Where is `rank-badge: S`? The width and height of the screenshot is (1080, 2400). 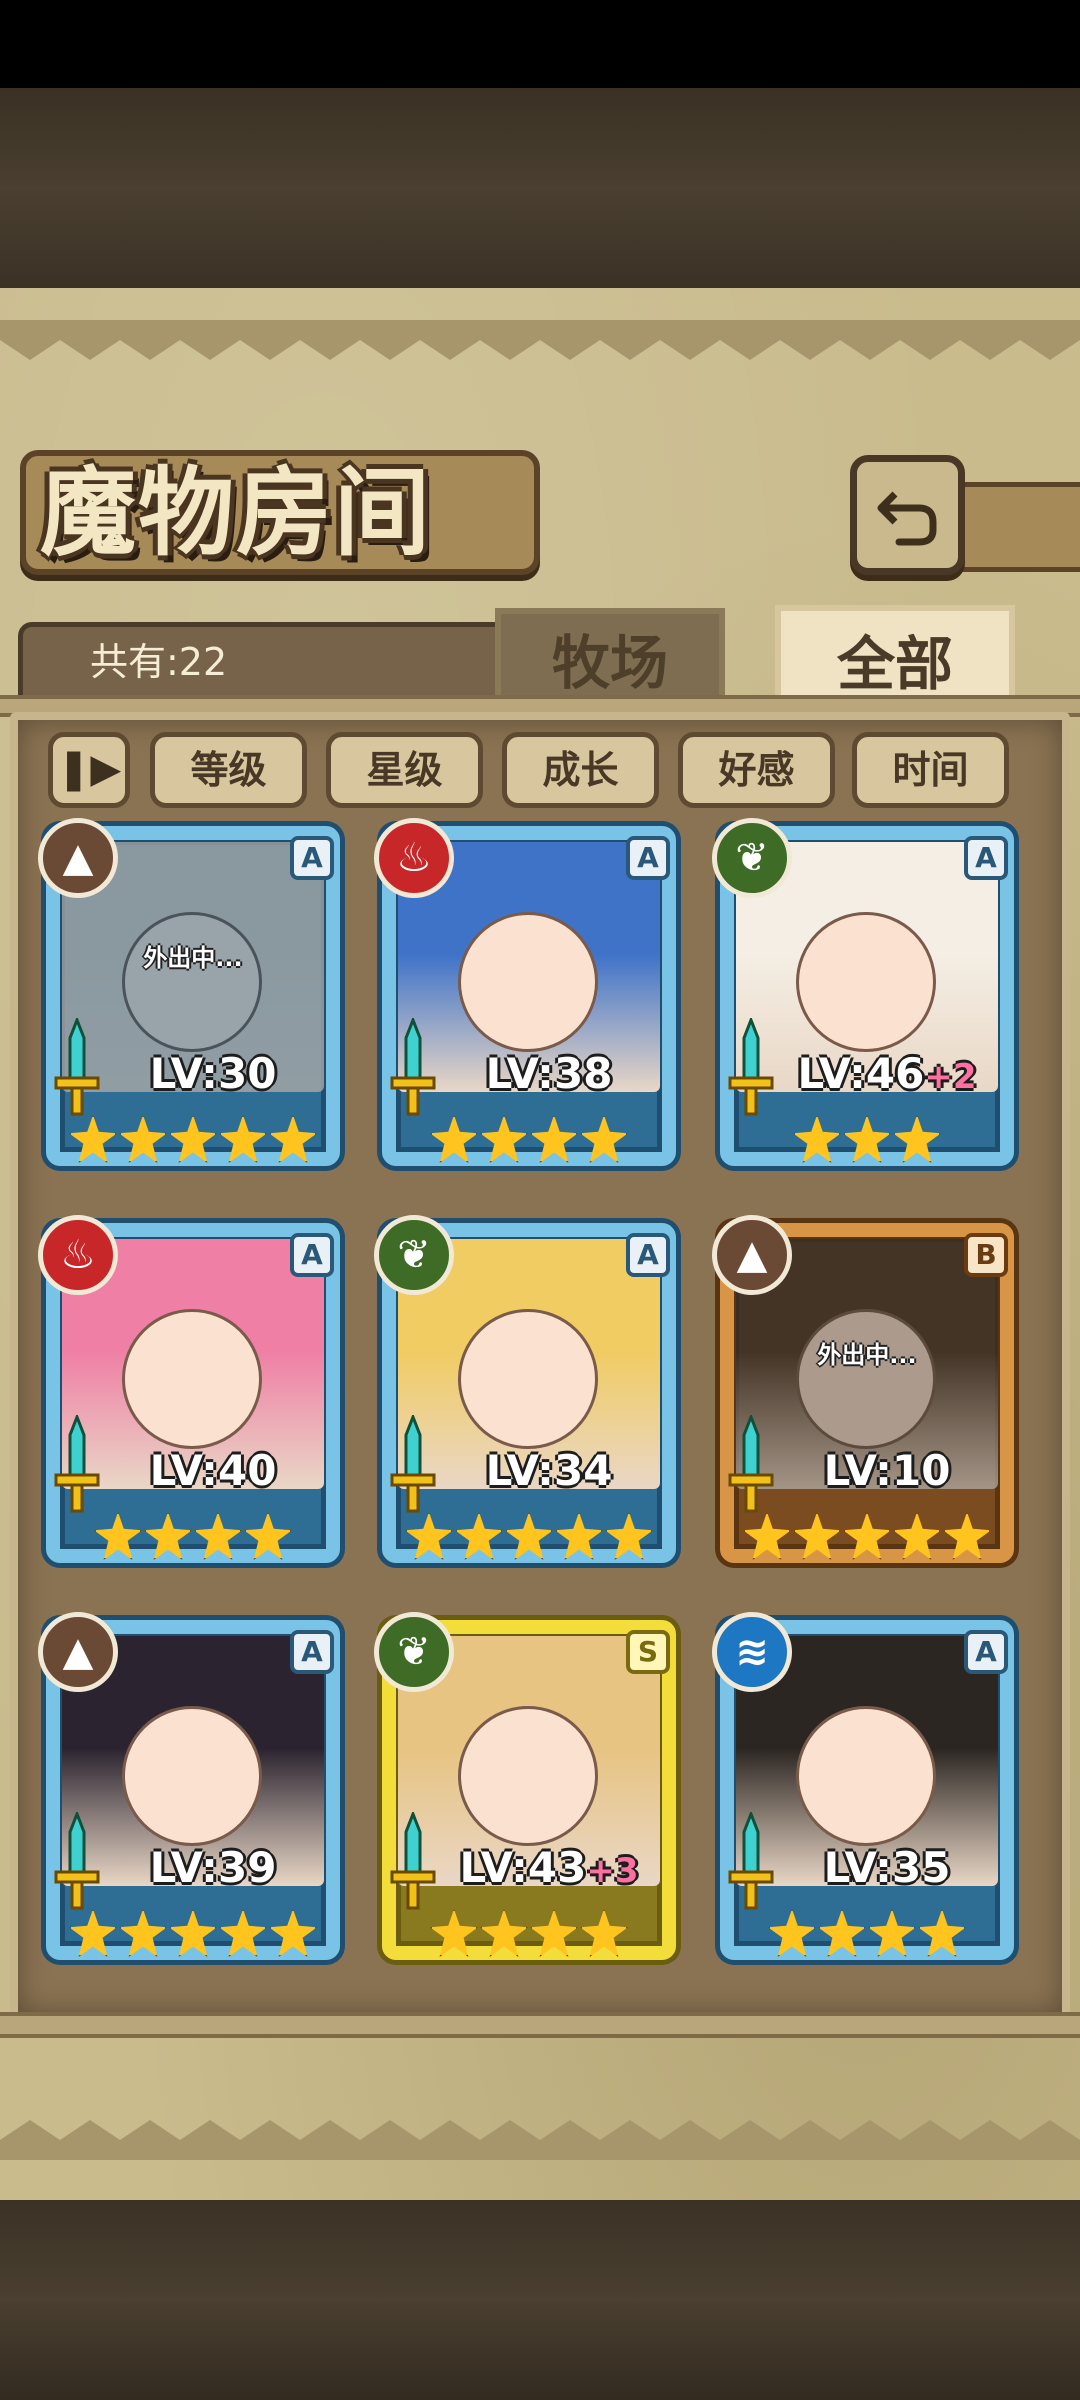 rank-badge: S is located at coordinates (648, 1652).